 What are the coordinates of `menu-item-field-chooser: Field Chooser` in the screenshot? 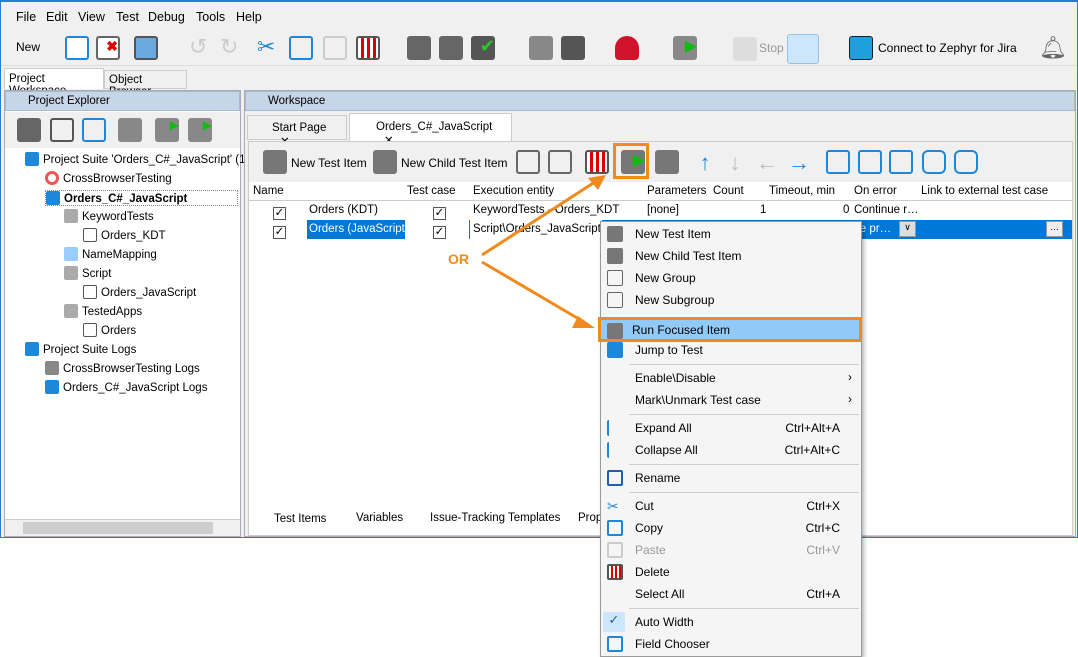 It's located at (731, 644).